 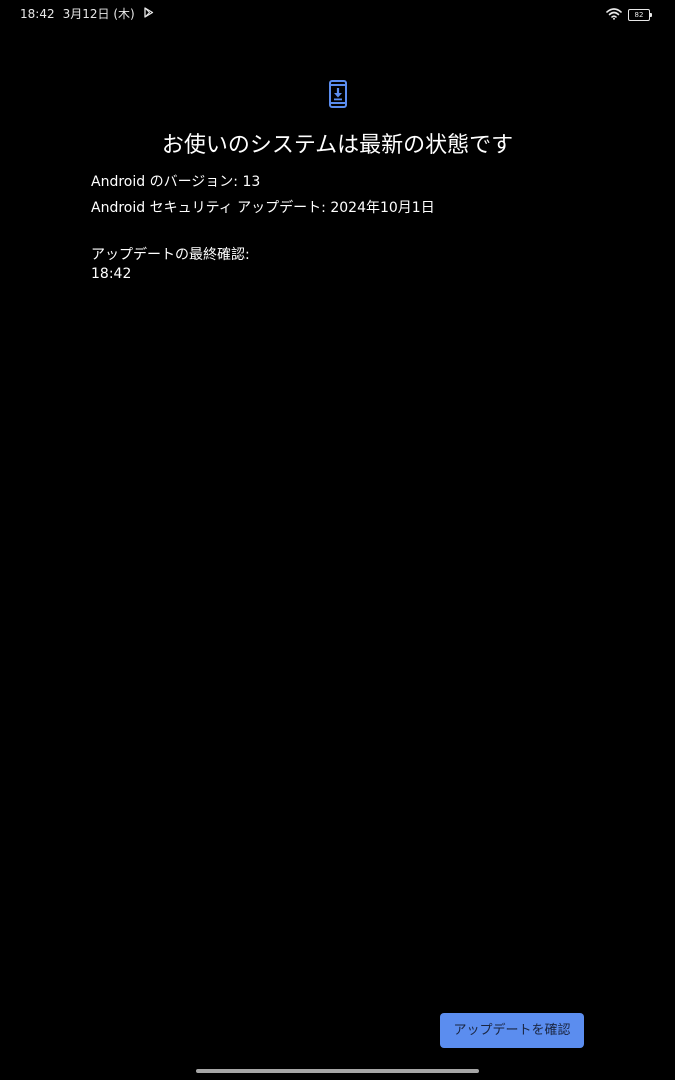 I want to click on status-bar: 18:42 3月12日 (木) 82, so click(x=337, y=13).